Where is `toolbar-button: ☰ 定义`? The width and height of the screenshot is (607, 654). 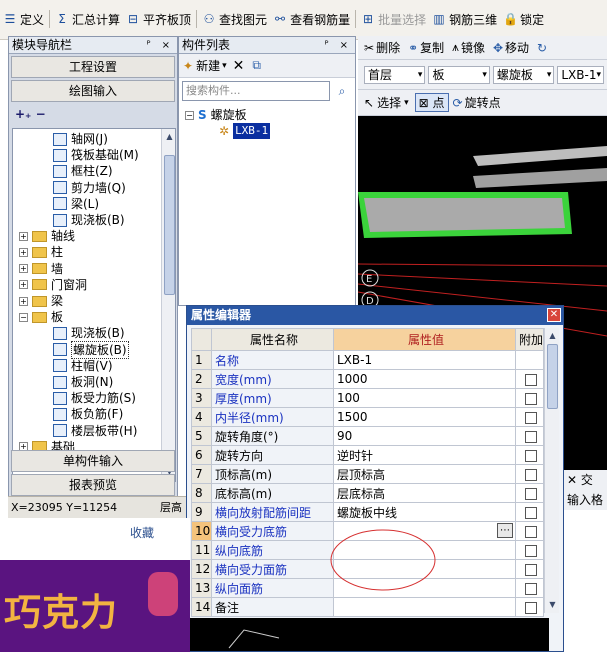 toolbar-button: ☰ 定义 is located at coordinates (23, 19).